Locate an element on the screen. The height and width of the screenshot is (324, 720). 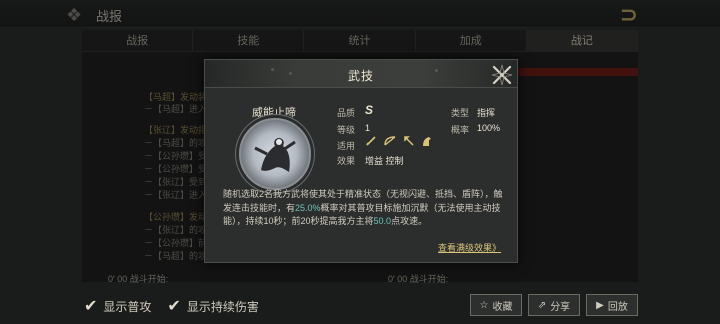
show-continuous-damage-checkbox: ✔ 显示持续伤害 is located at coordinates (212, 306).